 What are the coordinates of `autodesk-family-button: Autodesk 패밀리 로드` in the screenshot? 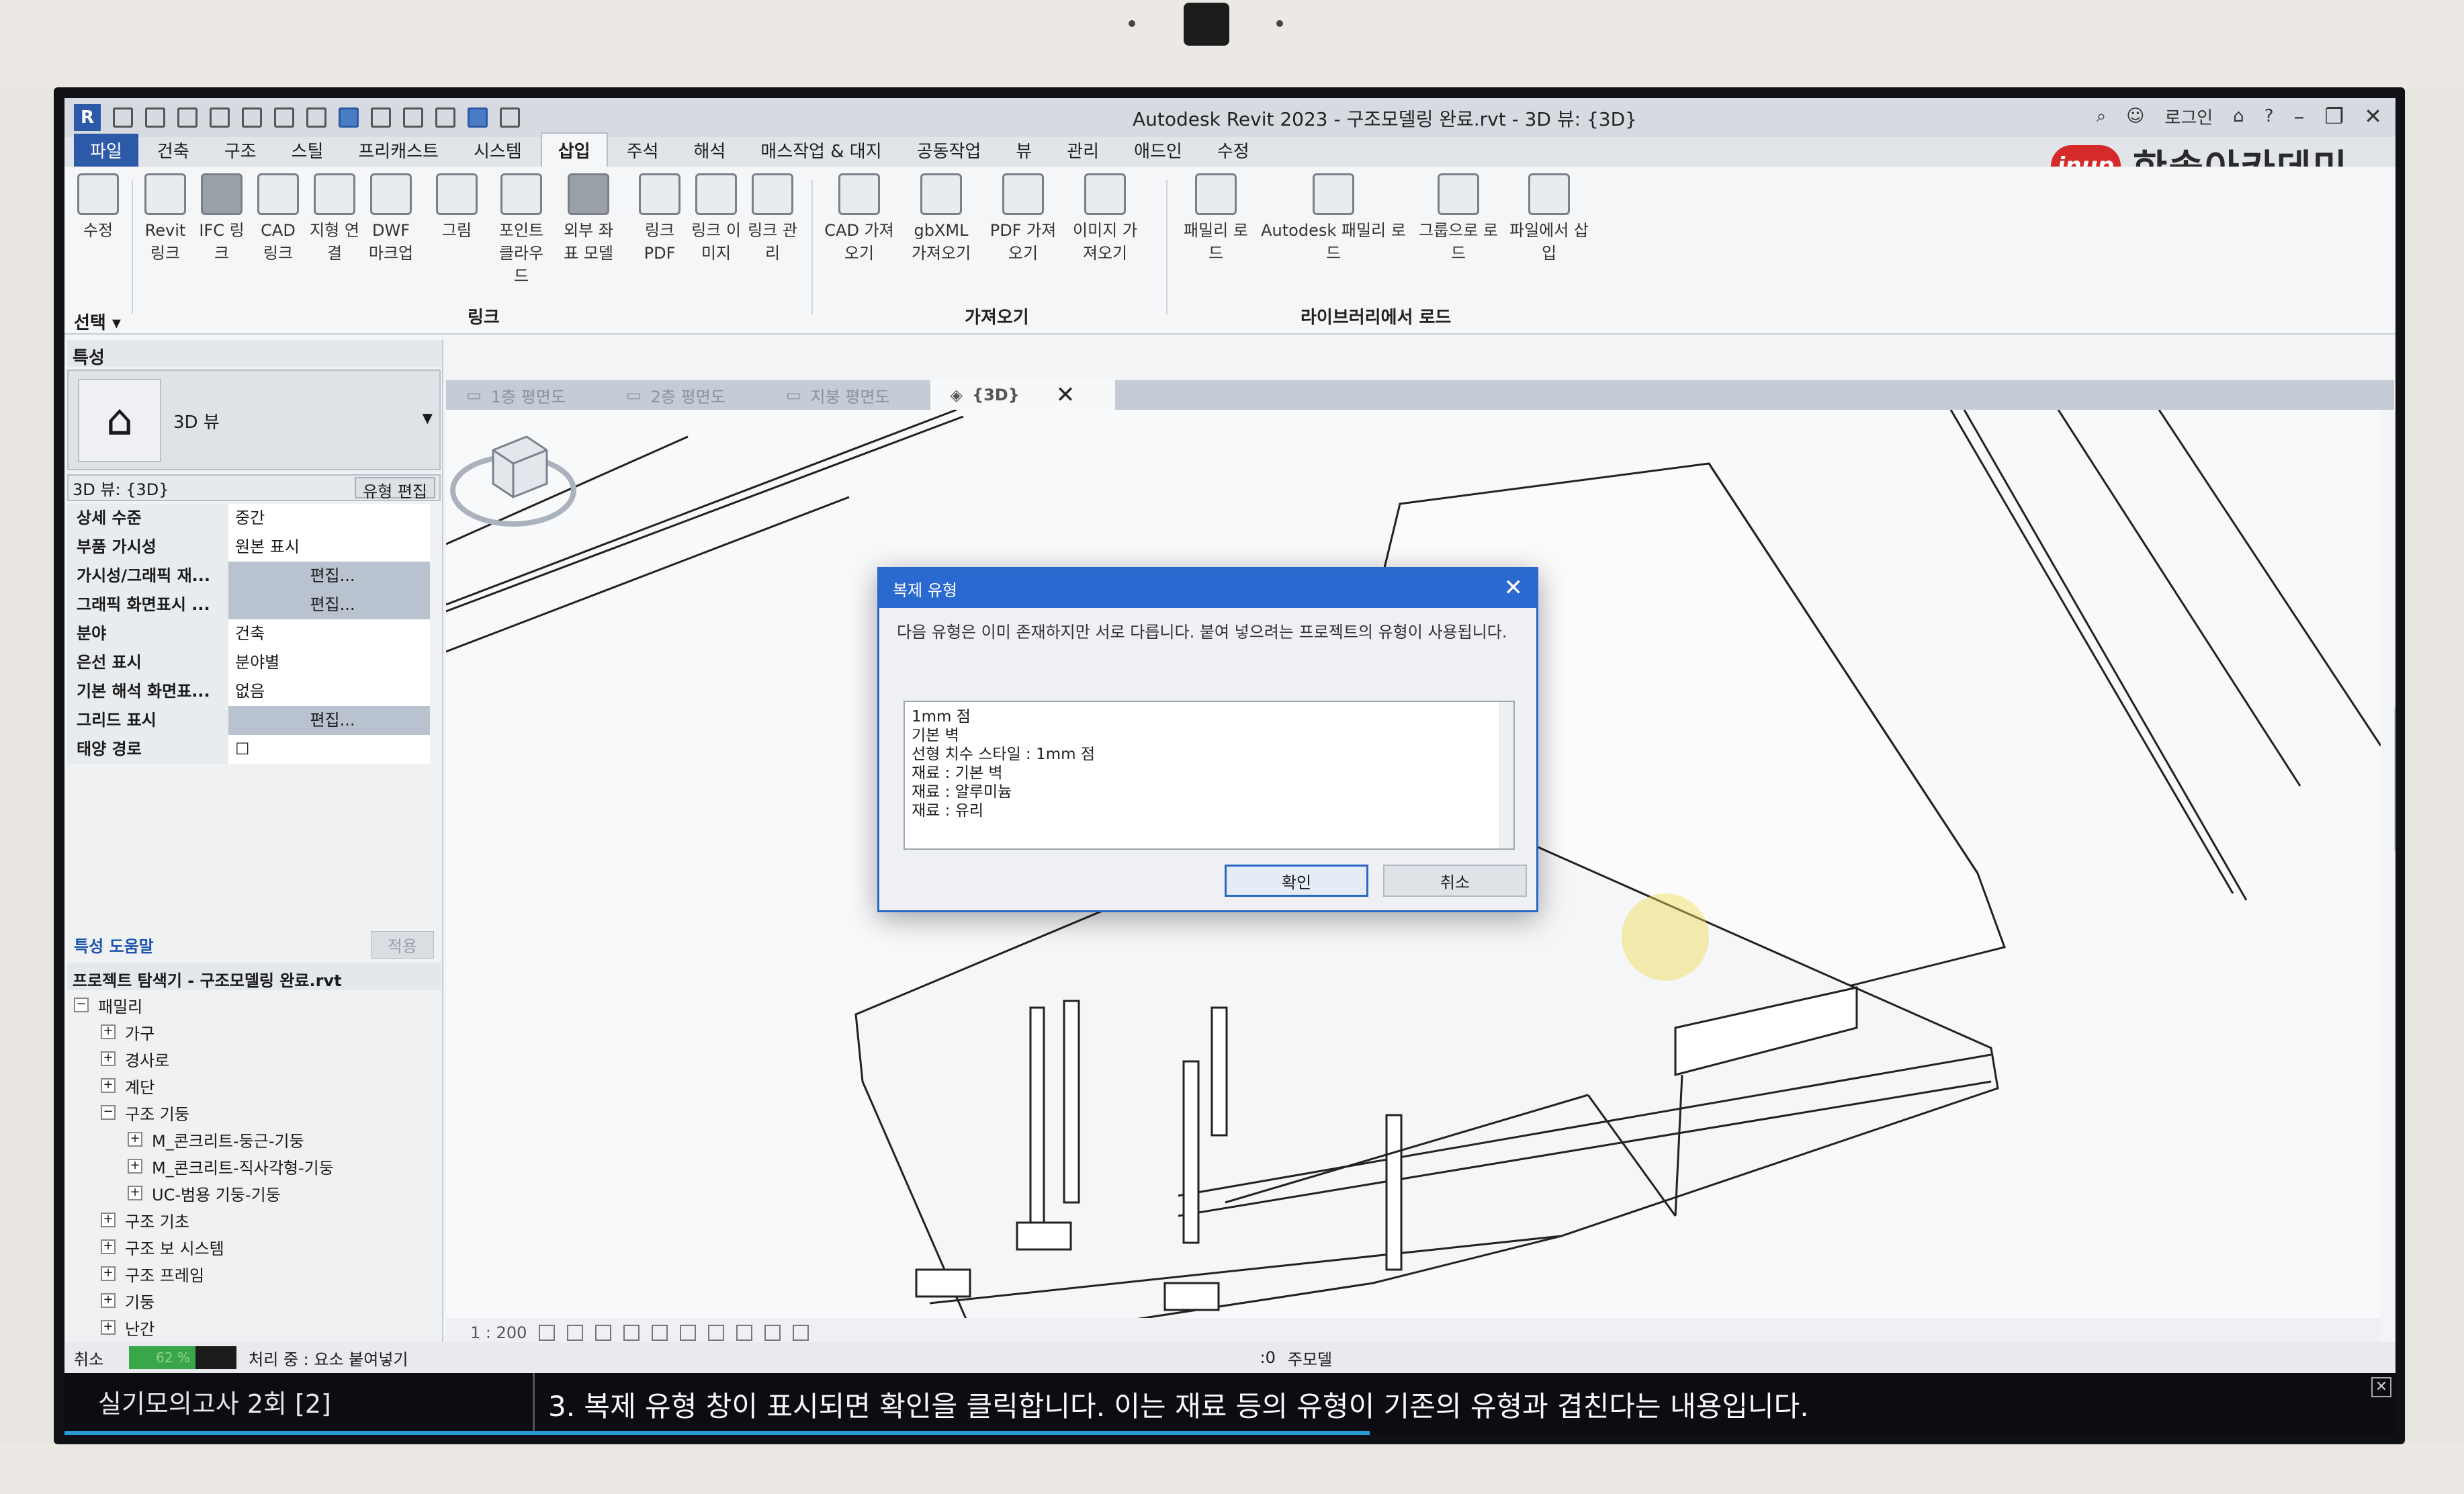 It's located at (1333, 219).